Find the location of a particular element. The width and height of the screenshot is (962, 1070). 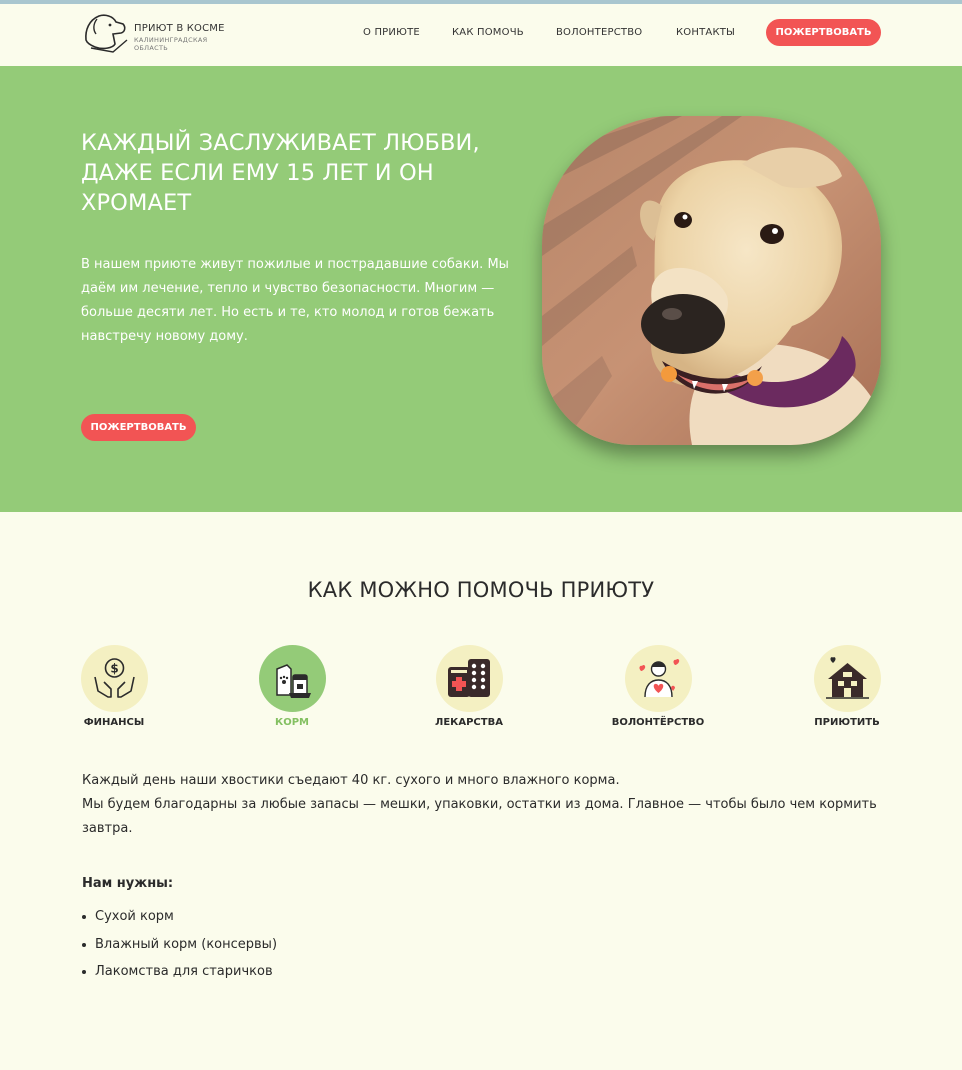

category-volunteer-circle is located at coordinates (658, 678).